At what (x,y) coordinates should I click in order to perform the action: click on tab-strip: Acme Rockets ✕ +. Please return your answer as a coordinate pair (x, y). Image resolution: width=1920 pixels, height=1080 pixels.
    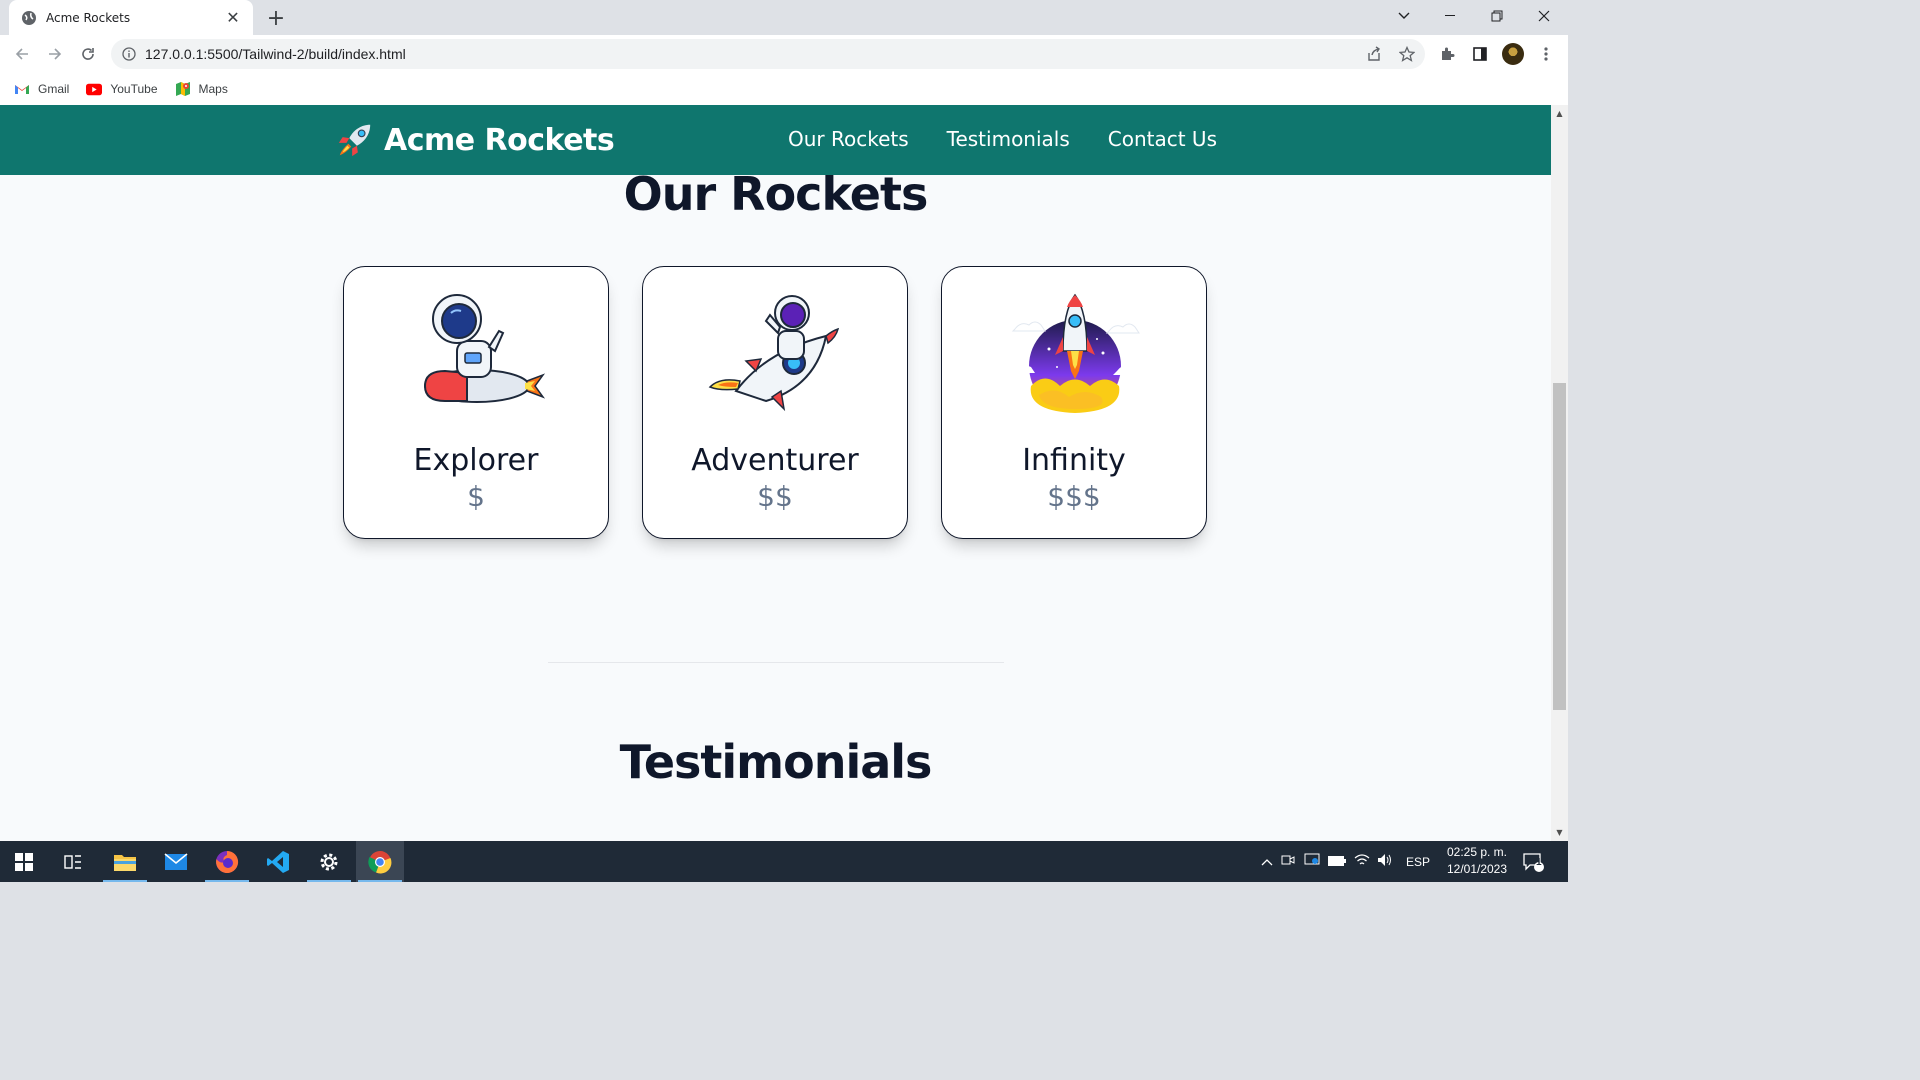
    Looking at the image, I should click on (784, 17).